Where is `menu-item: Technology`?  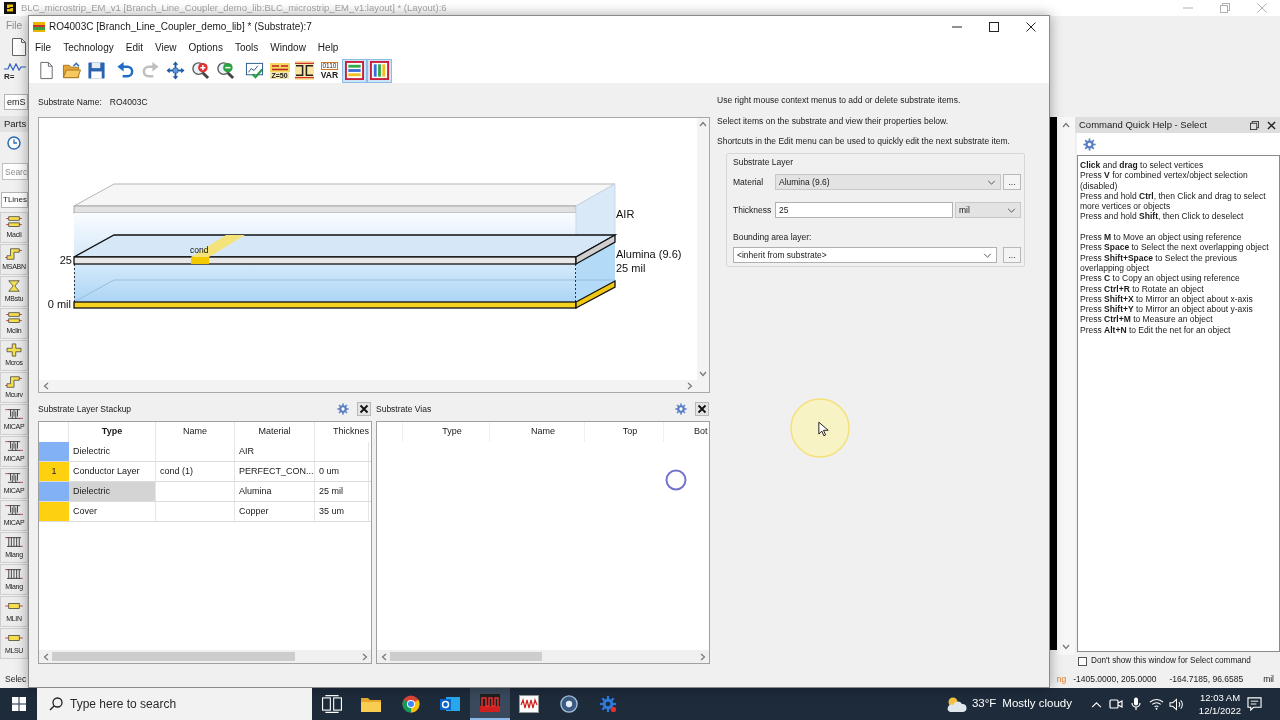
menu-item: Technology is located at coordinates (88, 48).